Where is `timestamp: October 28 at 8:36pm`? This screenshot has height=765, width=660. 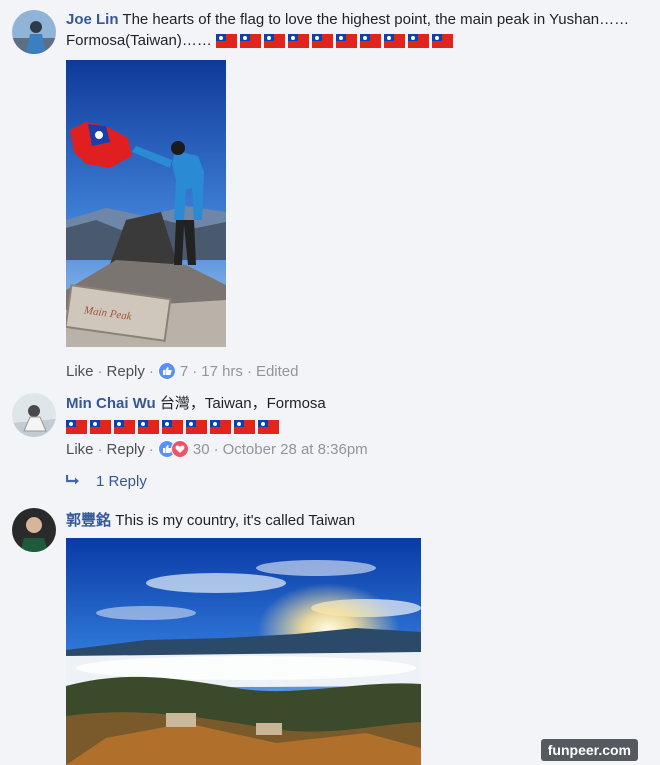 timestamp: October 28 at 8:36pm is located at coordinates (295, 449).